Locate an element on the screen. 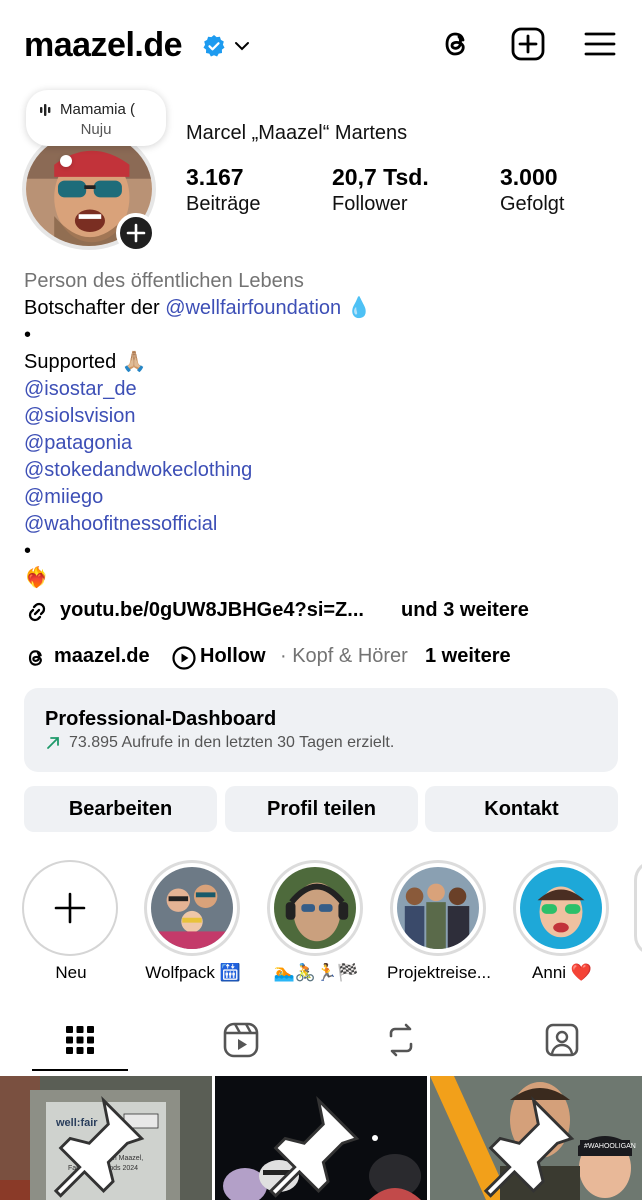 This screenshot has height=1200, width=642. chevron-down-icon is located at coordinates (242, 46).